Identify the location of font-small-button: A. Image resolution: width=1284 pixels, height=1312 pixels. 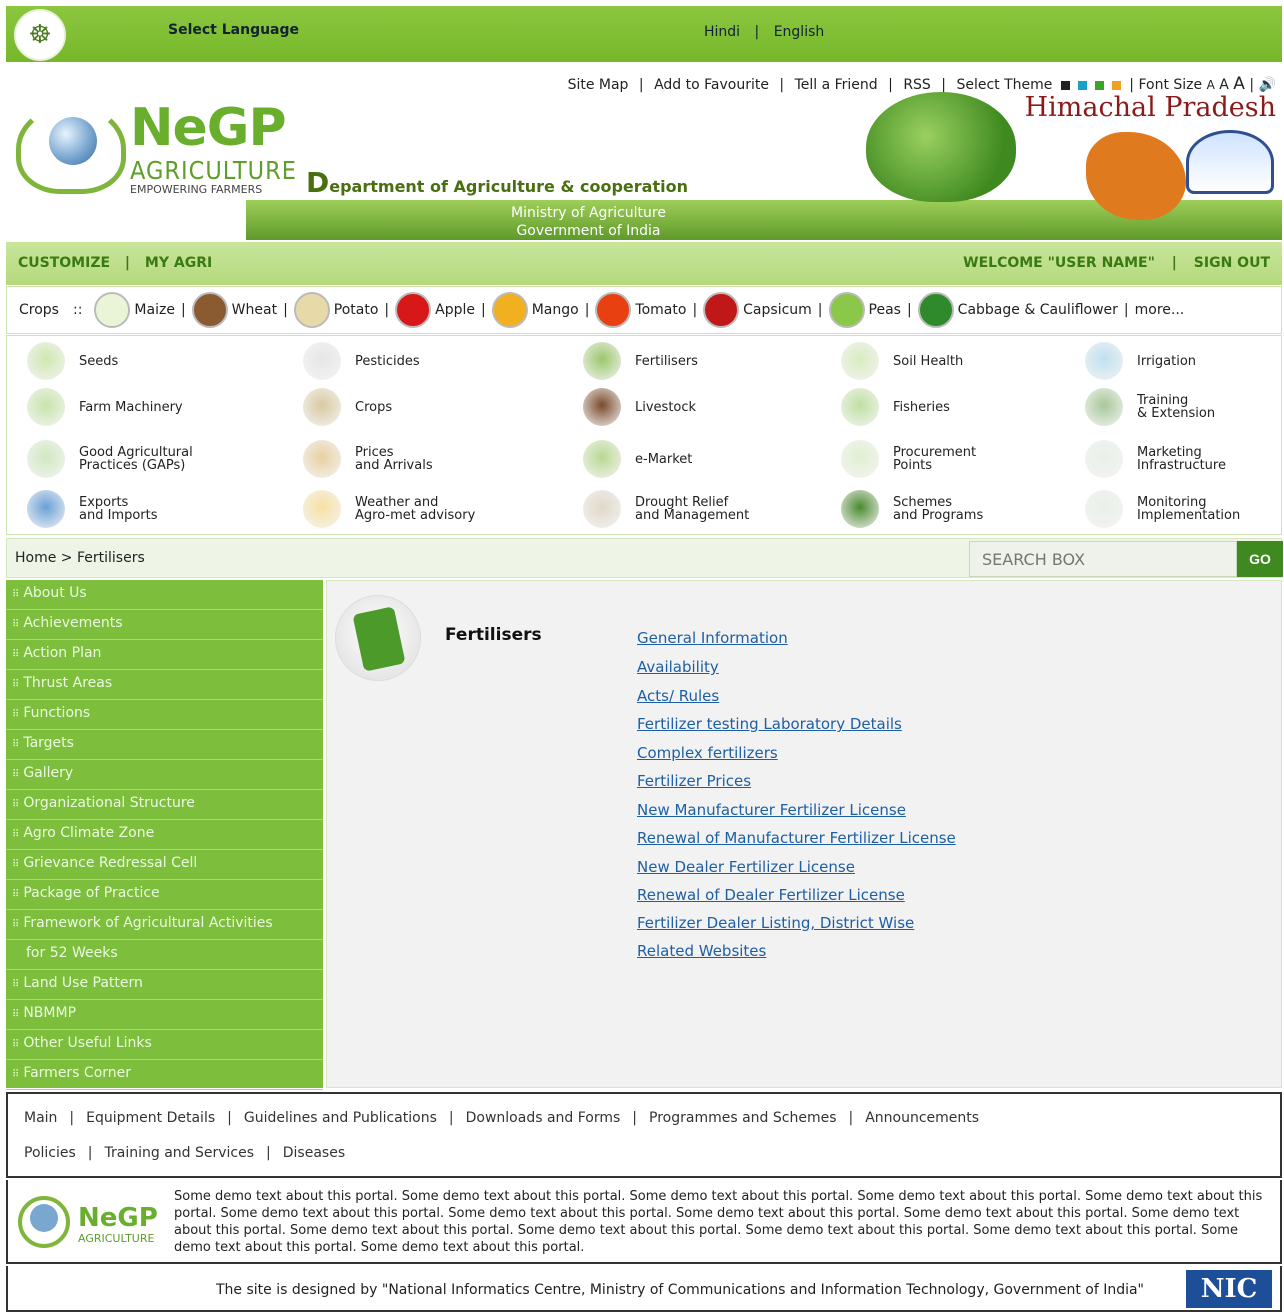
(1211, 85).